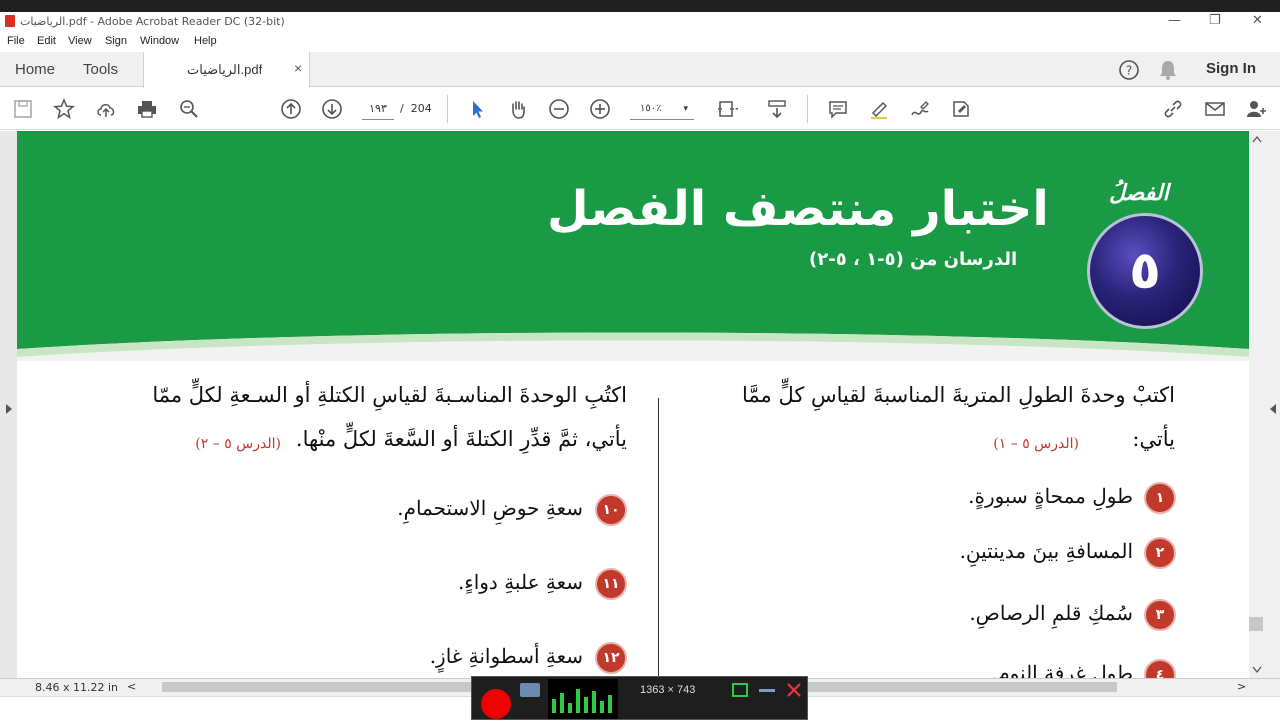 Image resolution: width=1280 pixels, height=720 pixels. What do you see at coordinates (640, 42) in the screenshot?
I see `menu-bar: File Edit View Sign Window Help` at bounding box center [640, 42].